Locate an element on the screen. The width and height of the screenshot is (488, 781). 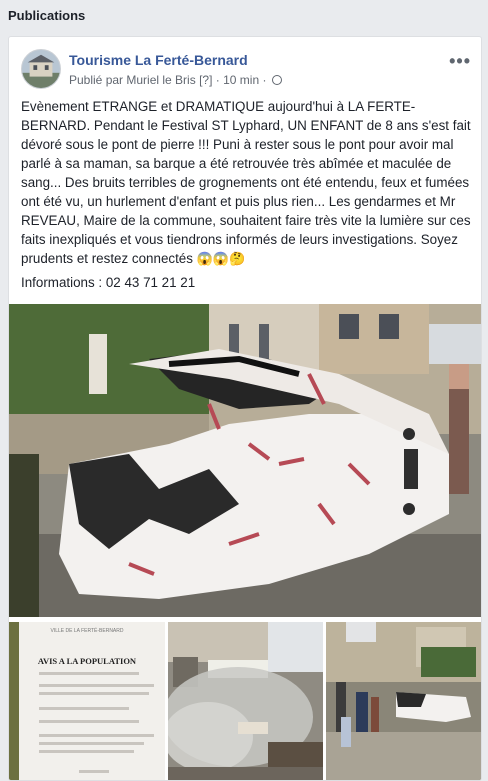
notice-header: VILLE DE LA FERTÉ-BERNARD is located at coordinates (87, 630).